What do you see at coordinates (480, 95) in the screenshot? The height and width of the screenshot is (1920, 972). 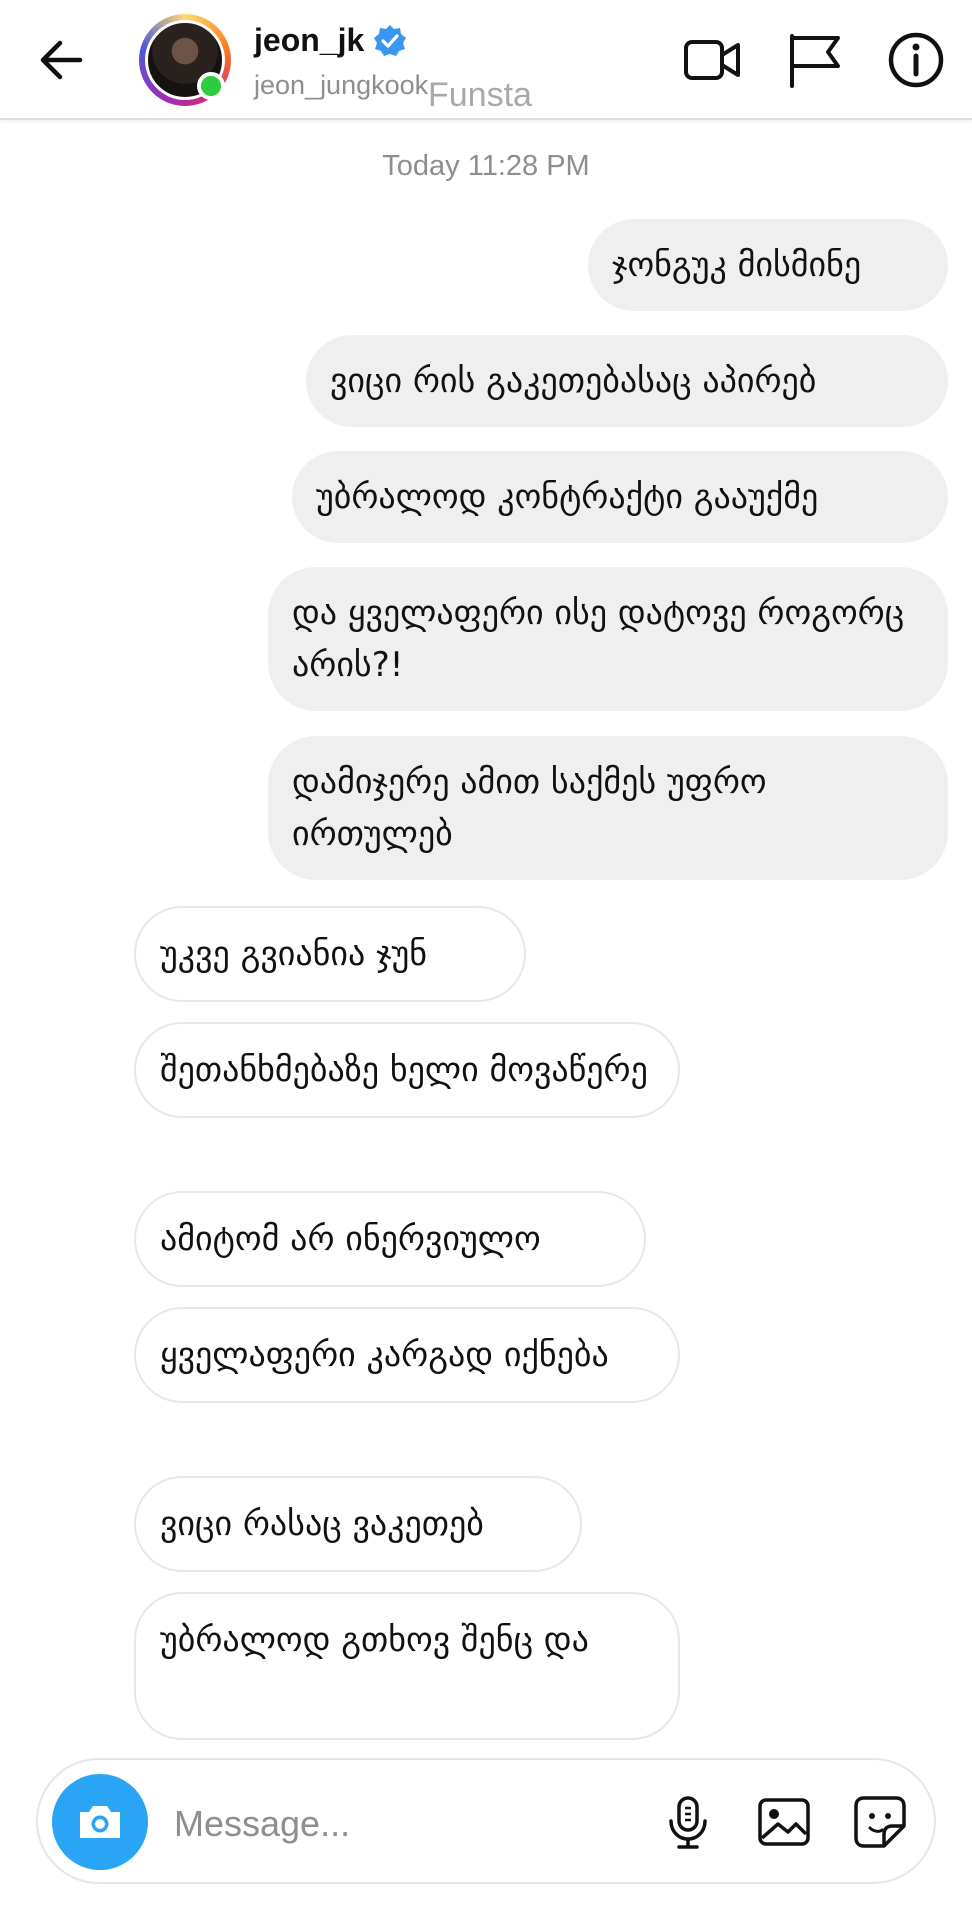 I see `watermark-text: Funsta` at bounding box center [480, 95].